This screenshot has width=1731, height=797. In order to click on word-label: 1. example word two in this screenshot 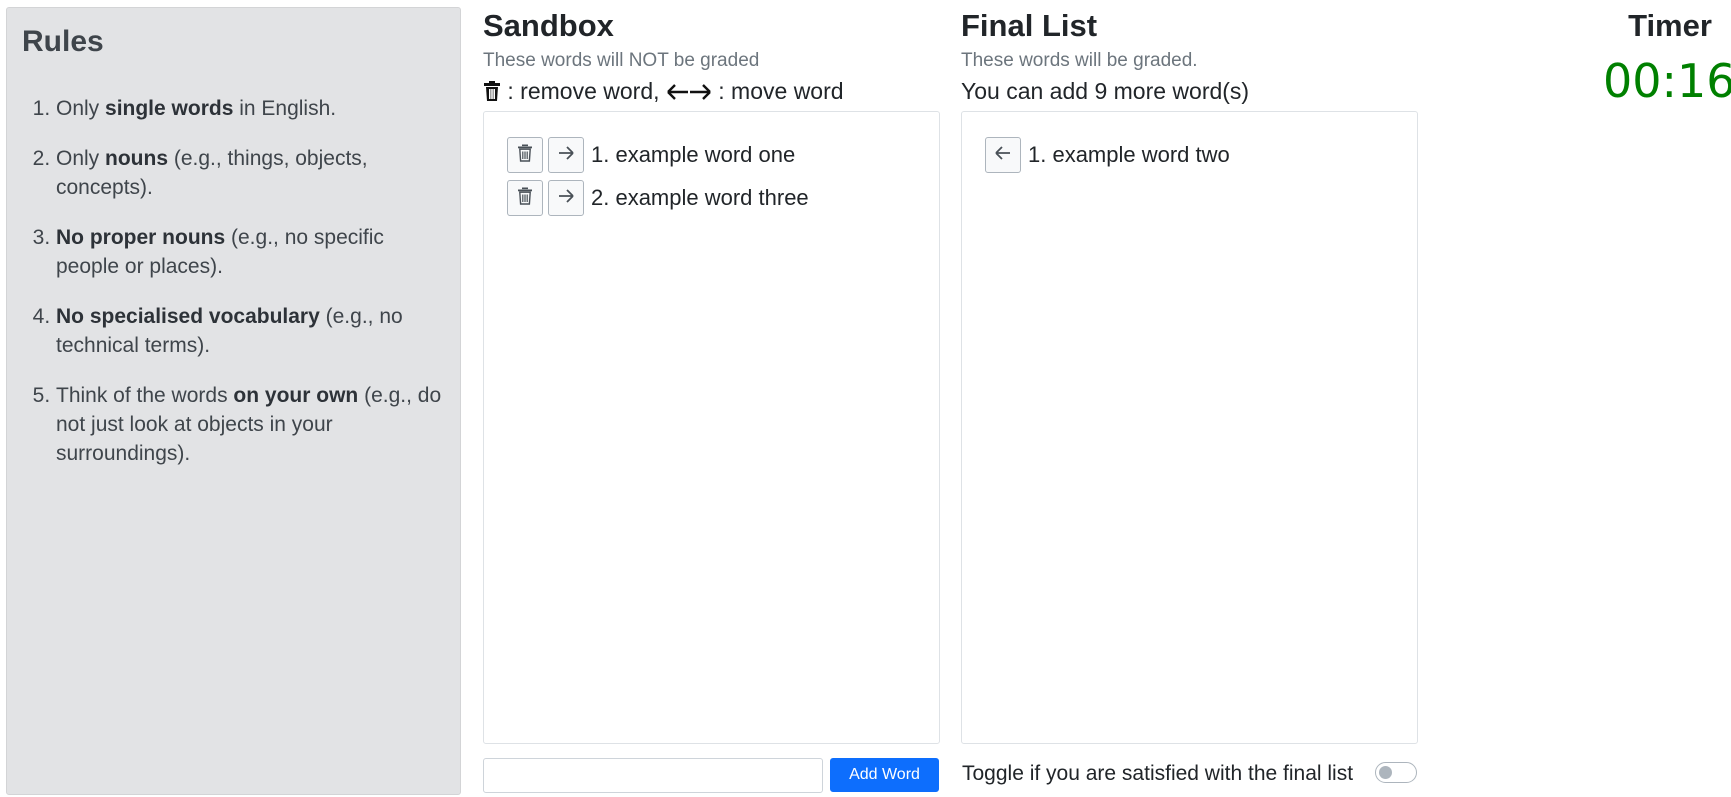, I will do `click(1129, 154)`.